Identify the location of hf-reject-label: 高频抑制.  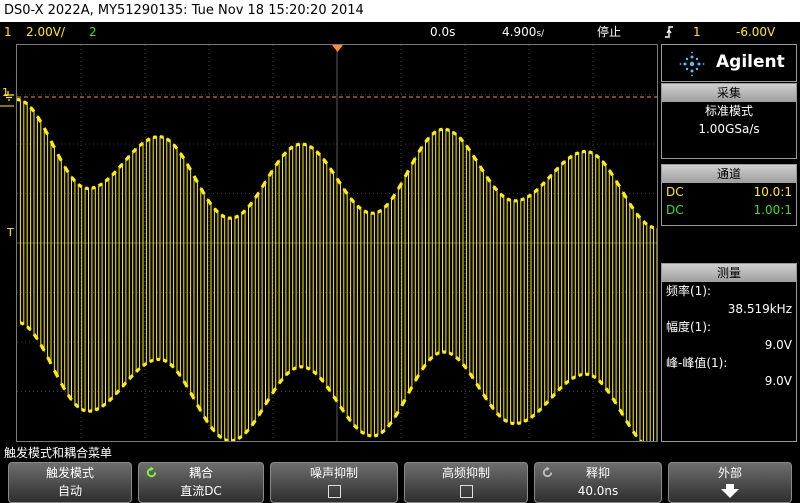
(465, 473).